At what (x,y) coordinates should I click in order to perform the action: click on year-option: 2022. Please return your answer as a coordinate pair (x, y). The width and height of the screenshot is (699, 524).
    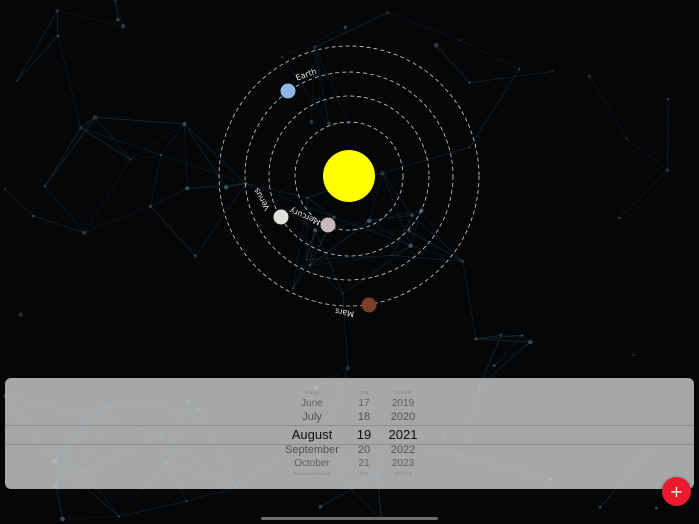
    Looking at the image, I should click on (403, 450).